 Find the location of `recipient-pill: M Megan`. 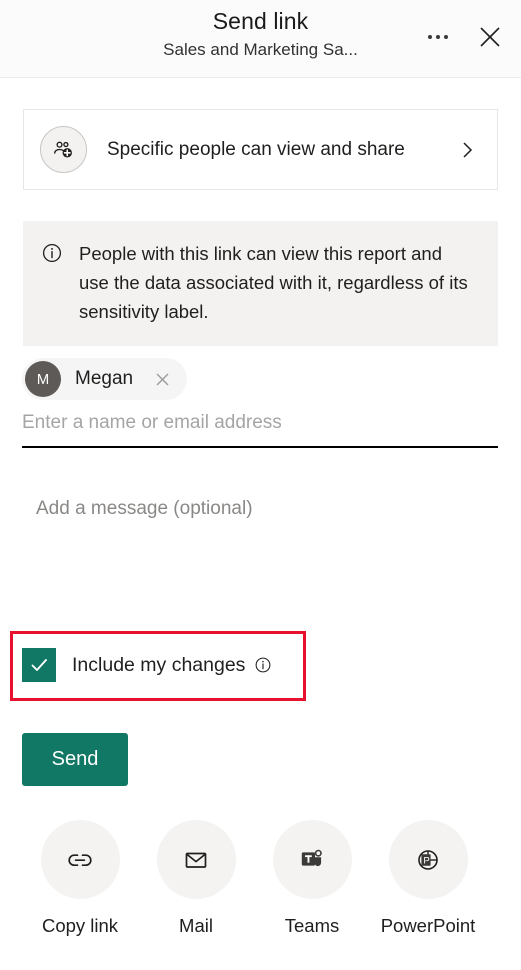

recipient-pill: M Megan is located at coordinates (105, 379).